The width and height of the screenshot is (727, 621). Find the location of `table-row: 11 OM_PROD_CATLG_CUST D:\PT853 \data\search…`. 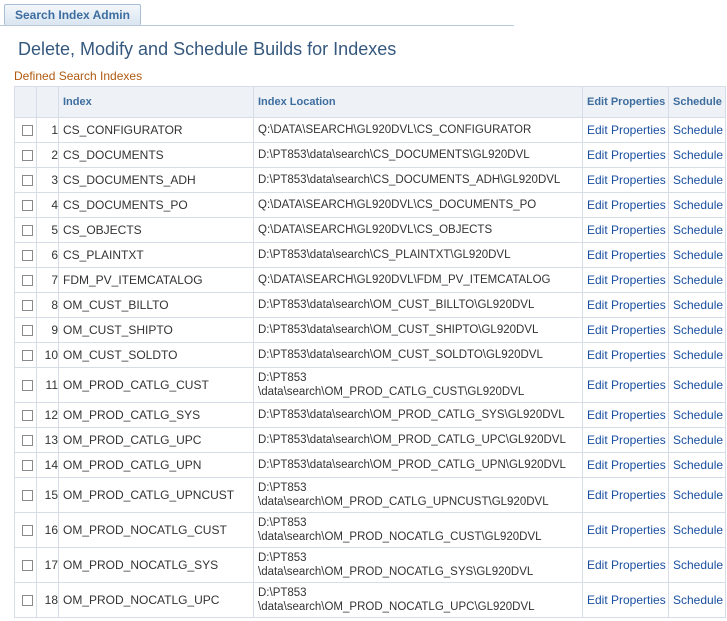

table-row: 11 OM_PROD_CATLG_CUST D:\PT853 \data\search… is located at coordinates (370, 385).